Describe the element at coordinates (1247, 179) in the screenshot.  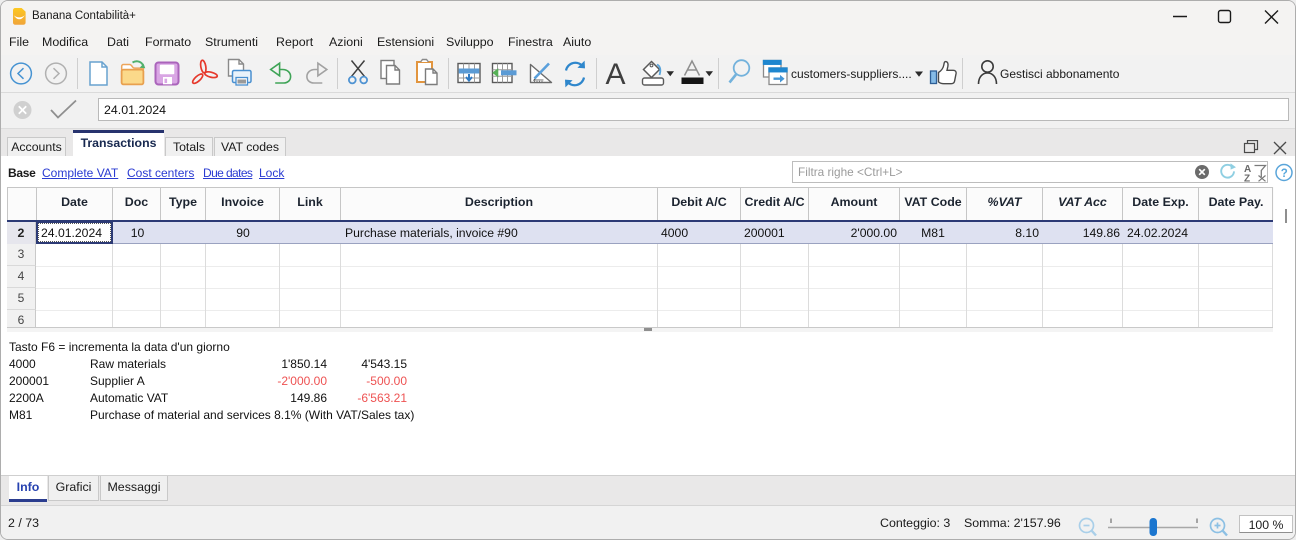
I see `svg-text: Z` at that location.